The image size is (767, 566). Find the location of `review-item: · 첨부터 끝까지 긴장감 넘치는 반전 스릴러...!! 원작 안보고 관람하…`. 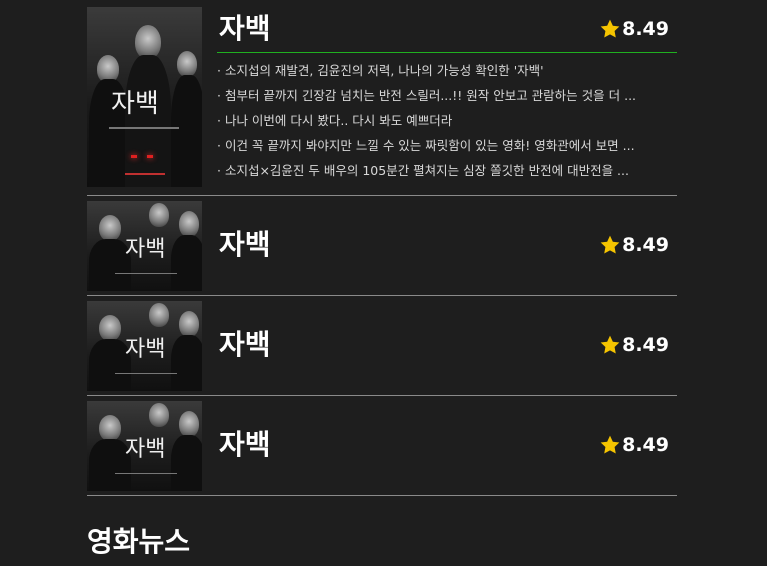

review-item: · 첨부터 끝까지 긴장감 넘치는 반전 스릴러...!! 원작 안보고 관람하… is located at coordinates (447, 95).